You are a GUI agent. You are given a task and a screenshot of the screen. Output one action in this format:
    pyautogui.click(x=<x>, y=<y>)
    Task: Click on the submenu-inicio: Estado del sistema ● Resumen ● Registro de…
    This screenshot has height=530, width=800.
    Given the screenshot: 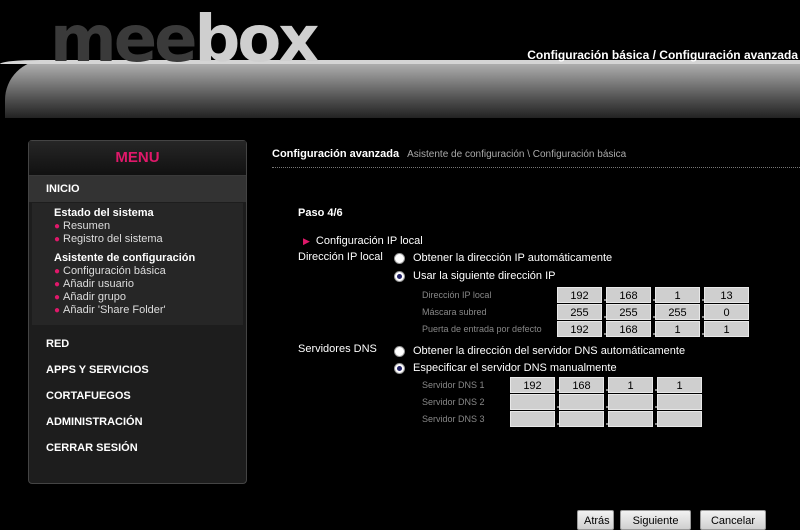 What is the action you would take?
    pyautogui.click(x=137, y=264)
    